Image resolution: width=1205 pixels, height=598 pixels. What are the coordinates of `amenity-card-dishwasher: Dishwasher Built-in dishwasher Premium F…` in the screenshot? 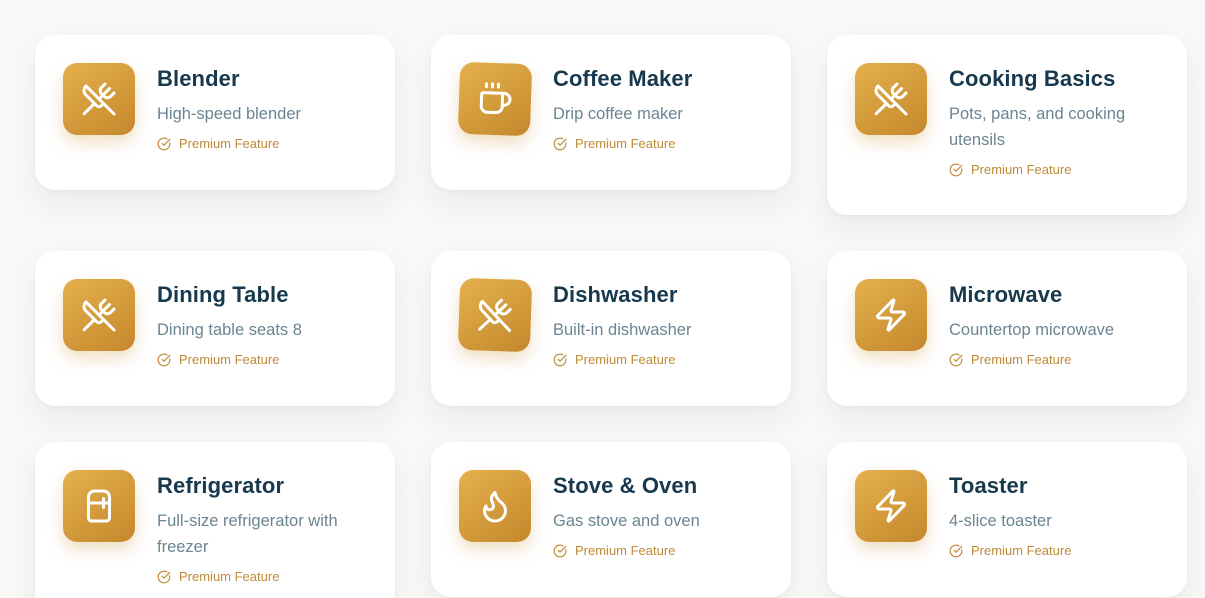 It's located at (611, 328).